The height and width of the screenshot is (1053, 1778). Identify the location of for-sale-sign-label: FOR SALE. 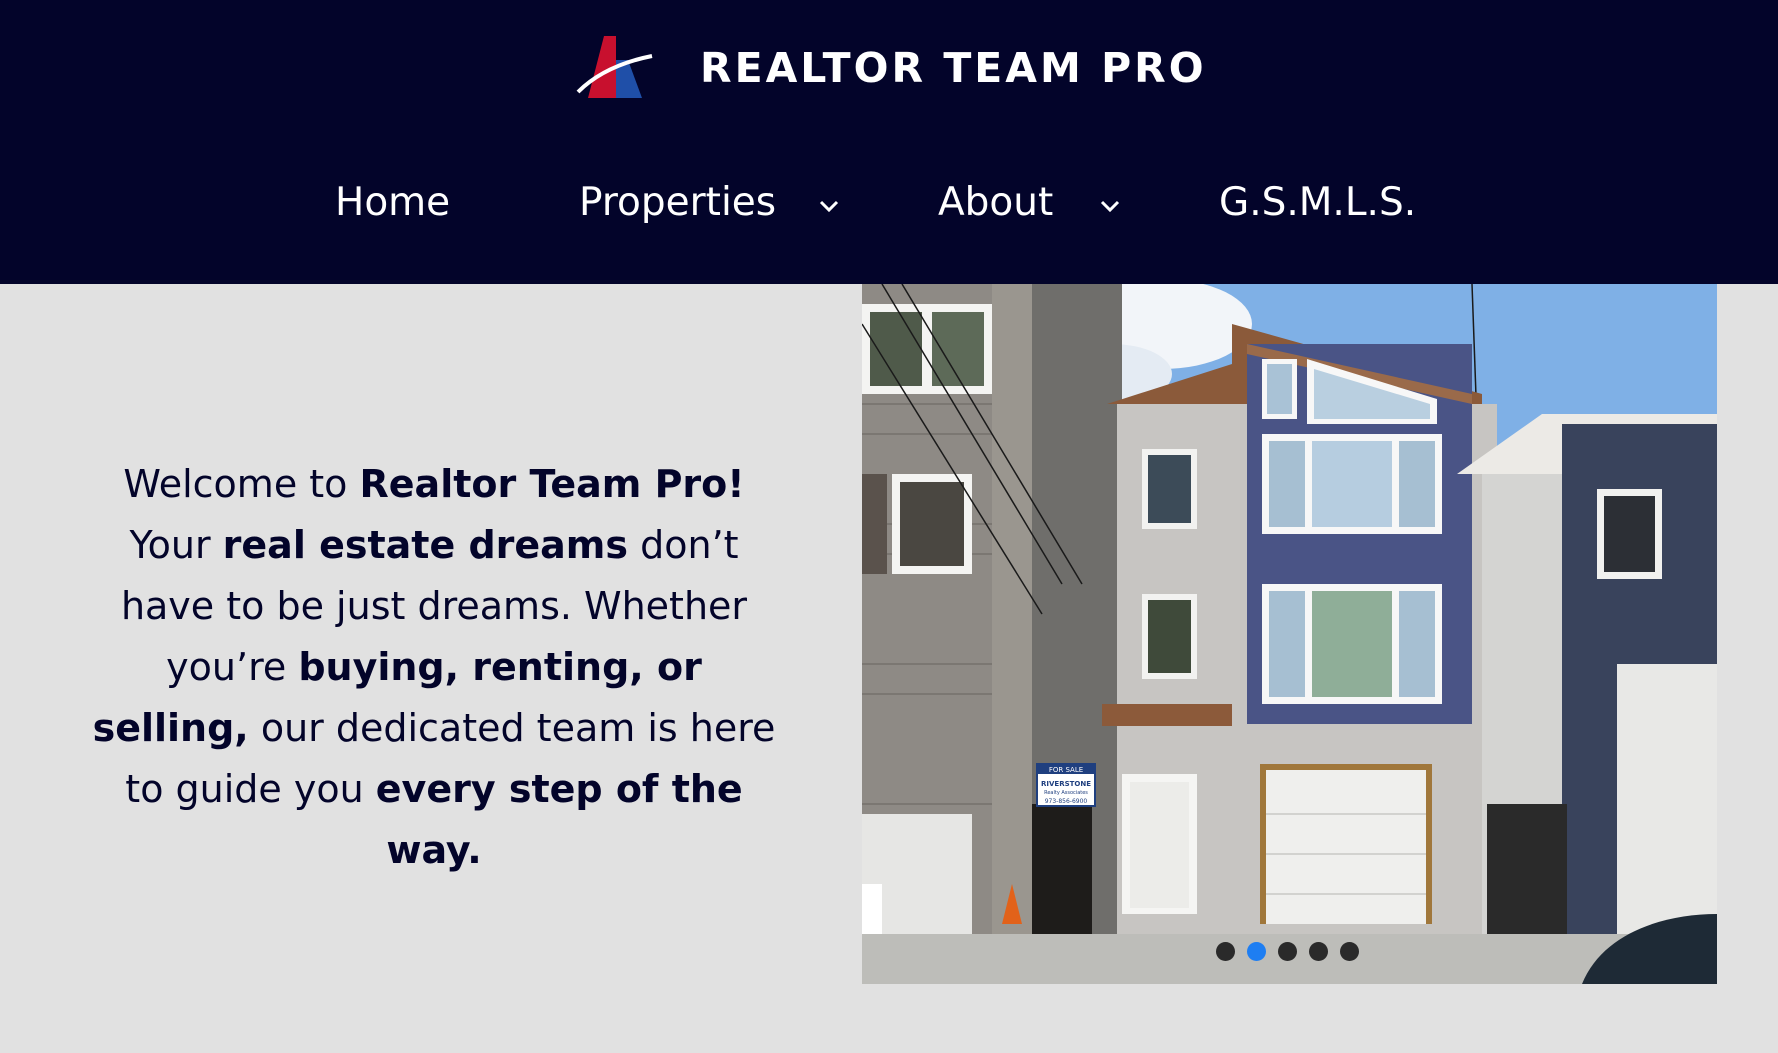
(1066, 770).